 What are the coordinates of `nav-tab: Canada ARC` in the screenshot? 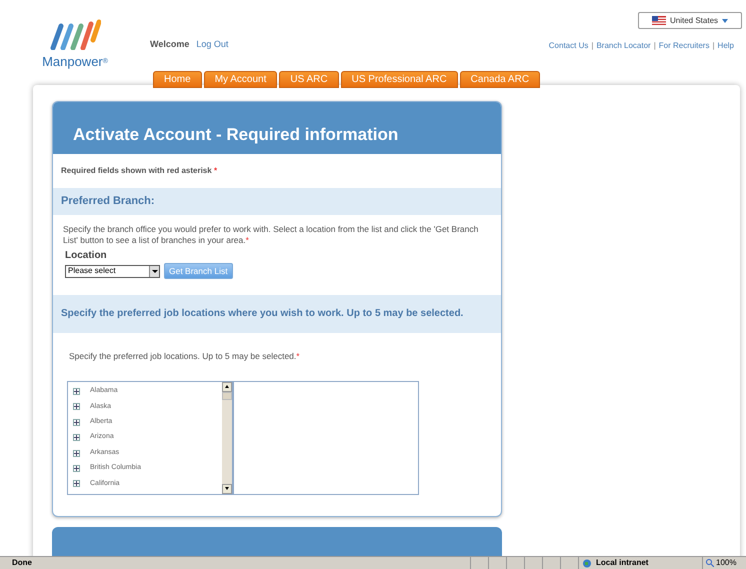 It's located at (500, 79).